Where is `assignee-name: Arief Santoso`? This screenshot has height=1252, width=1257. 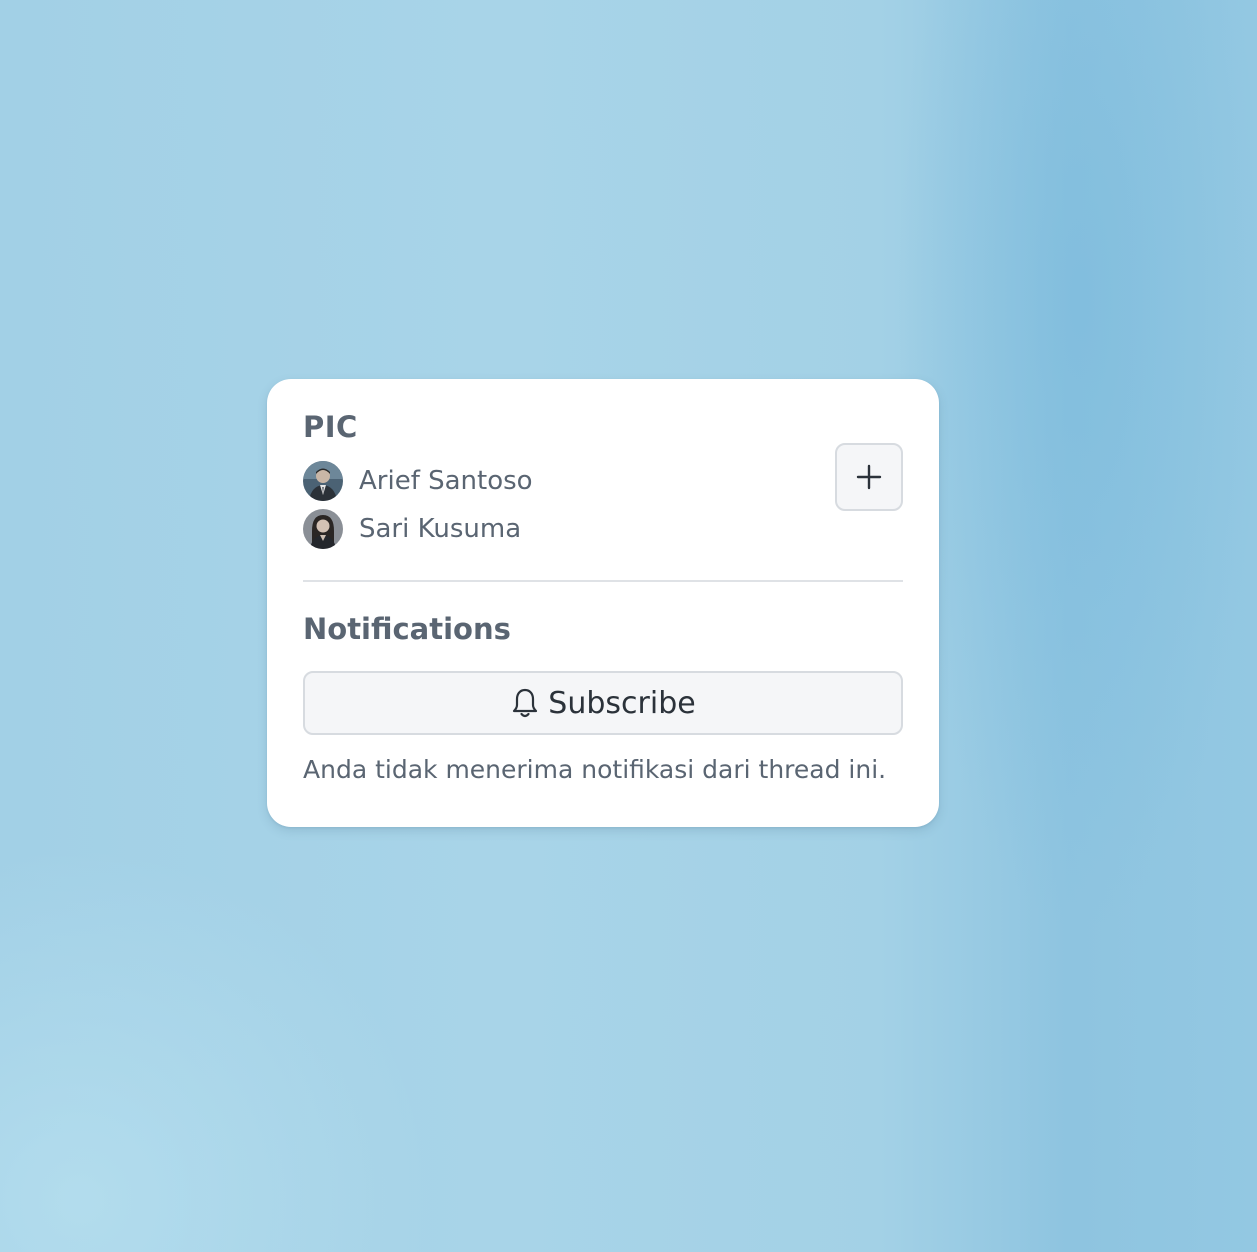
assignee-name: Arief Santoso is located at coordinates (446, 481).